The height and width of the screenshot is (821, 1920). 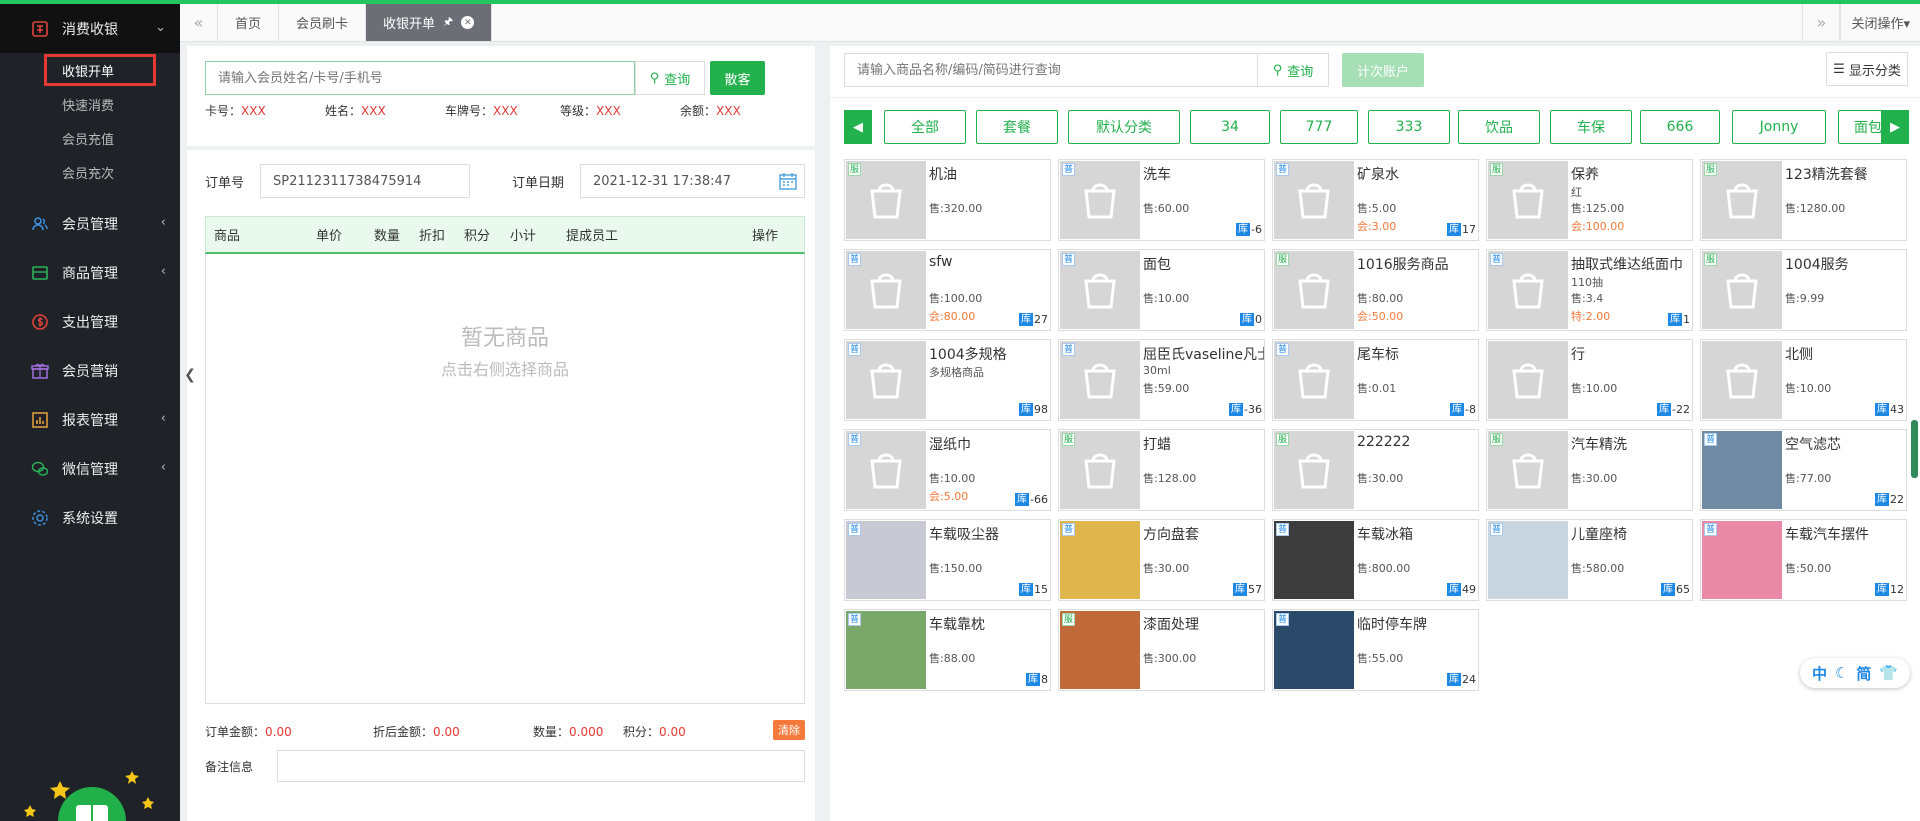 I want to click on product-card: 服 1016服务商品 售:80.00 会:50.00, so click(x=1375, y=290).